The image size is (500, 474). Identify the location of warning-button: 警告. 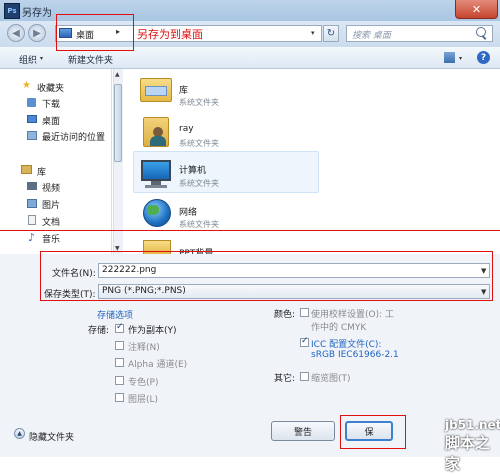
(303, 431).